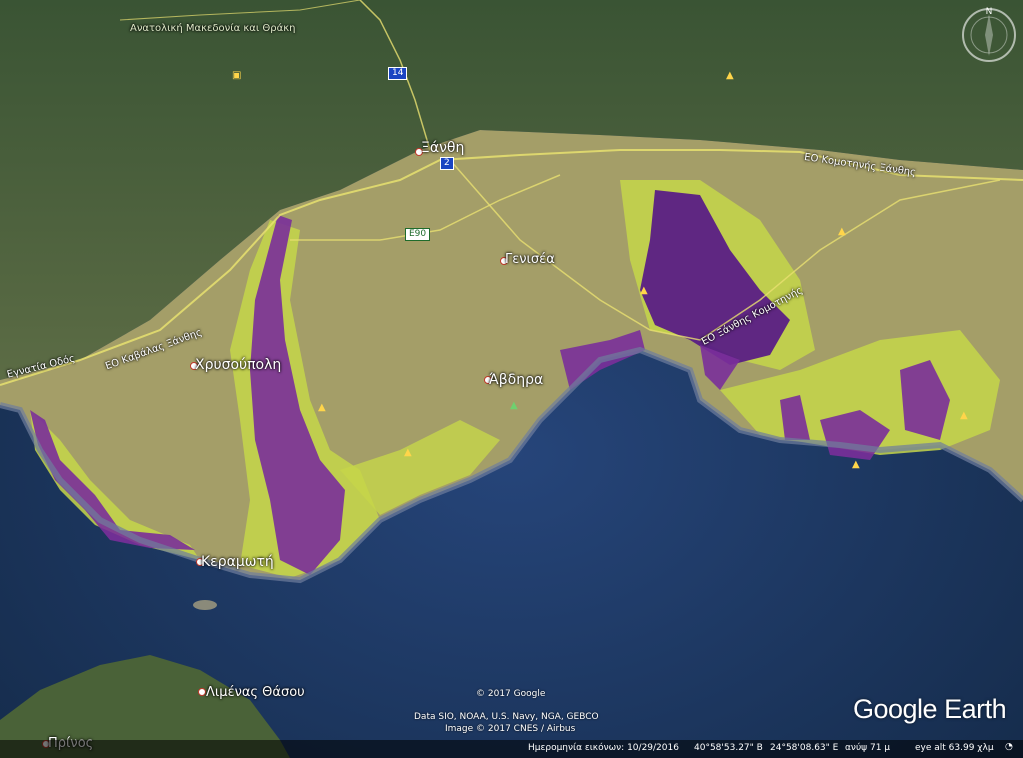 The height and width of the screenshot is (758, 1023). What do you see at coordinates (237, 562) in the screenshot?
I see `city-label-keramoti: Κεραμωτή` at bounding box center [237, 562].